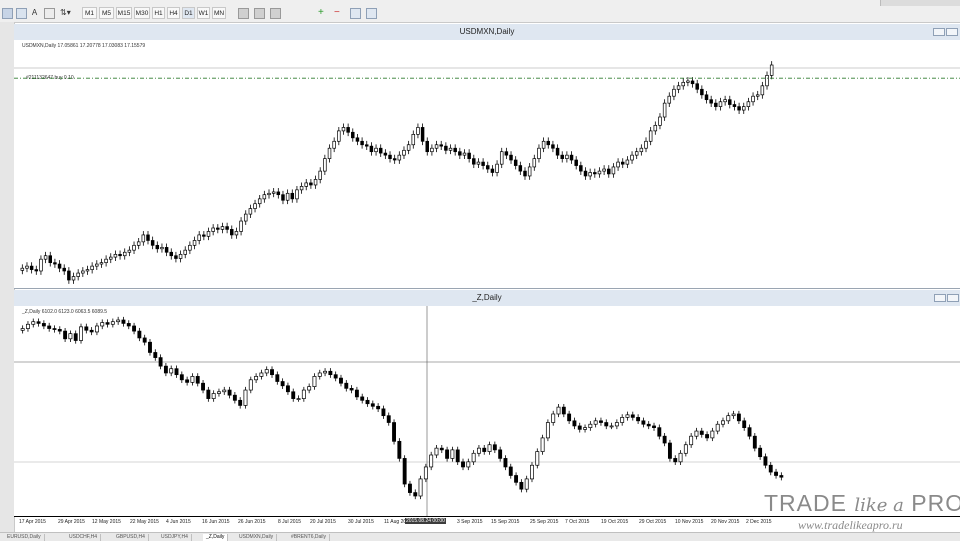 The height and width of the screenshot is (541, 960). Describe the element at coordinates (920, 3) in the screenshot. I see `toolbar-search-area` at that location.